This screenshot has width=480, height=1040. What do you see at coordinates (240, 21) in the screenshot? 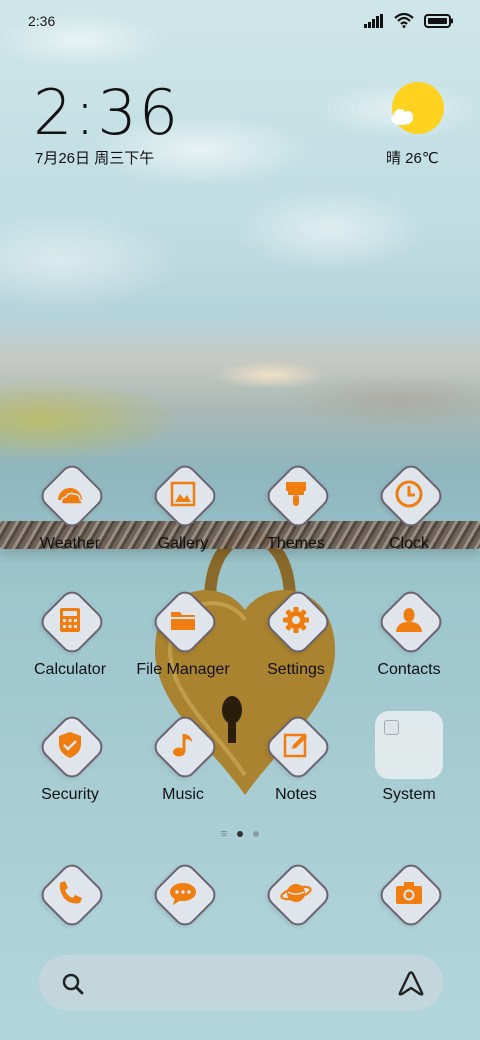
I see `status-bar: 2:36` at bounding box center [240, 21].